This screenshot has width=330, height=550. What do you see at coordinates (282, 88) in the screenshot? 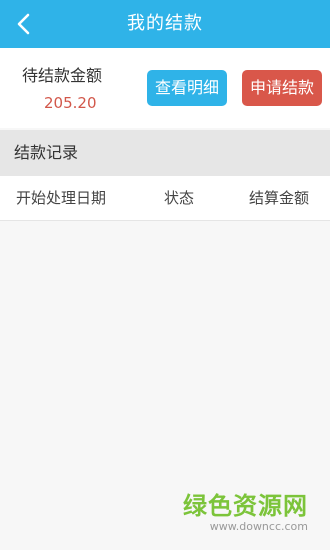
I see `apply-settlement-button: 申请结款` at bounding box center [282, 88].